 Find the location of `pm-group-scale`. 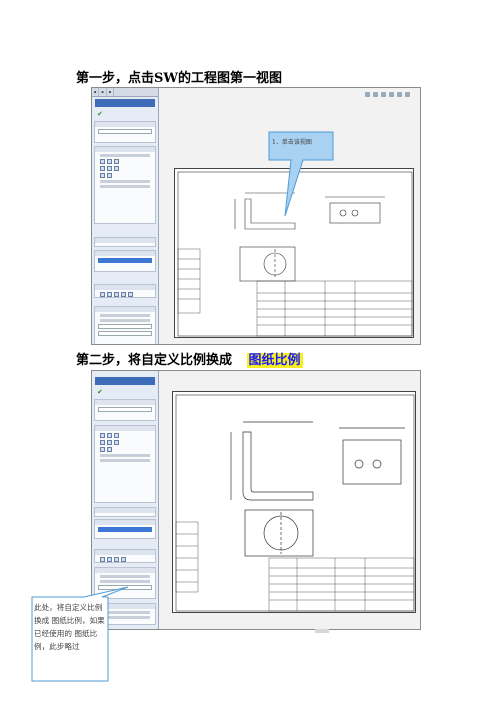

pm-group-scale is located at coordinates (125, 325).